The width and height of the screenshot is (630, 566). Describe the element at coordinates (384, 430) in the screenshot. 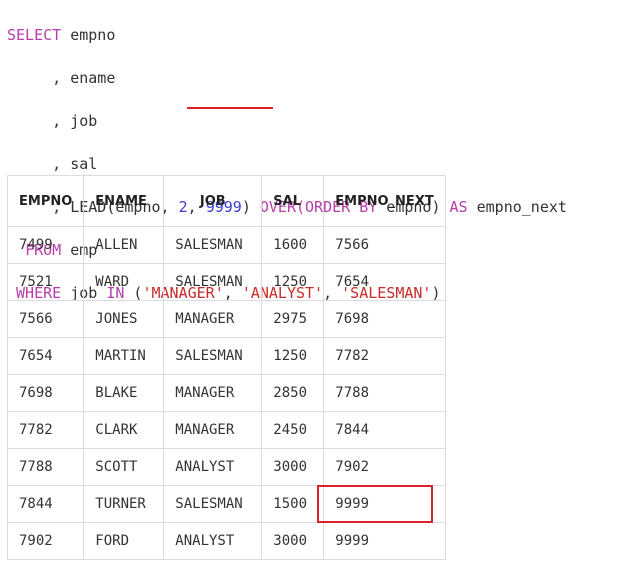

I see `cell-empno-next: 7844` at that location.